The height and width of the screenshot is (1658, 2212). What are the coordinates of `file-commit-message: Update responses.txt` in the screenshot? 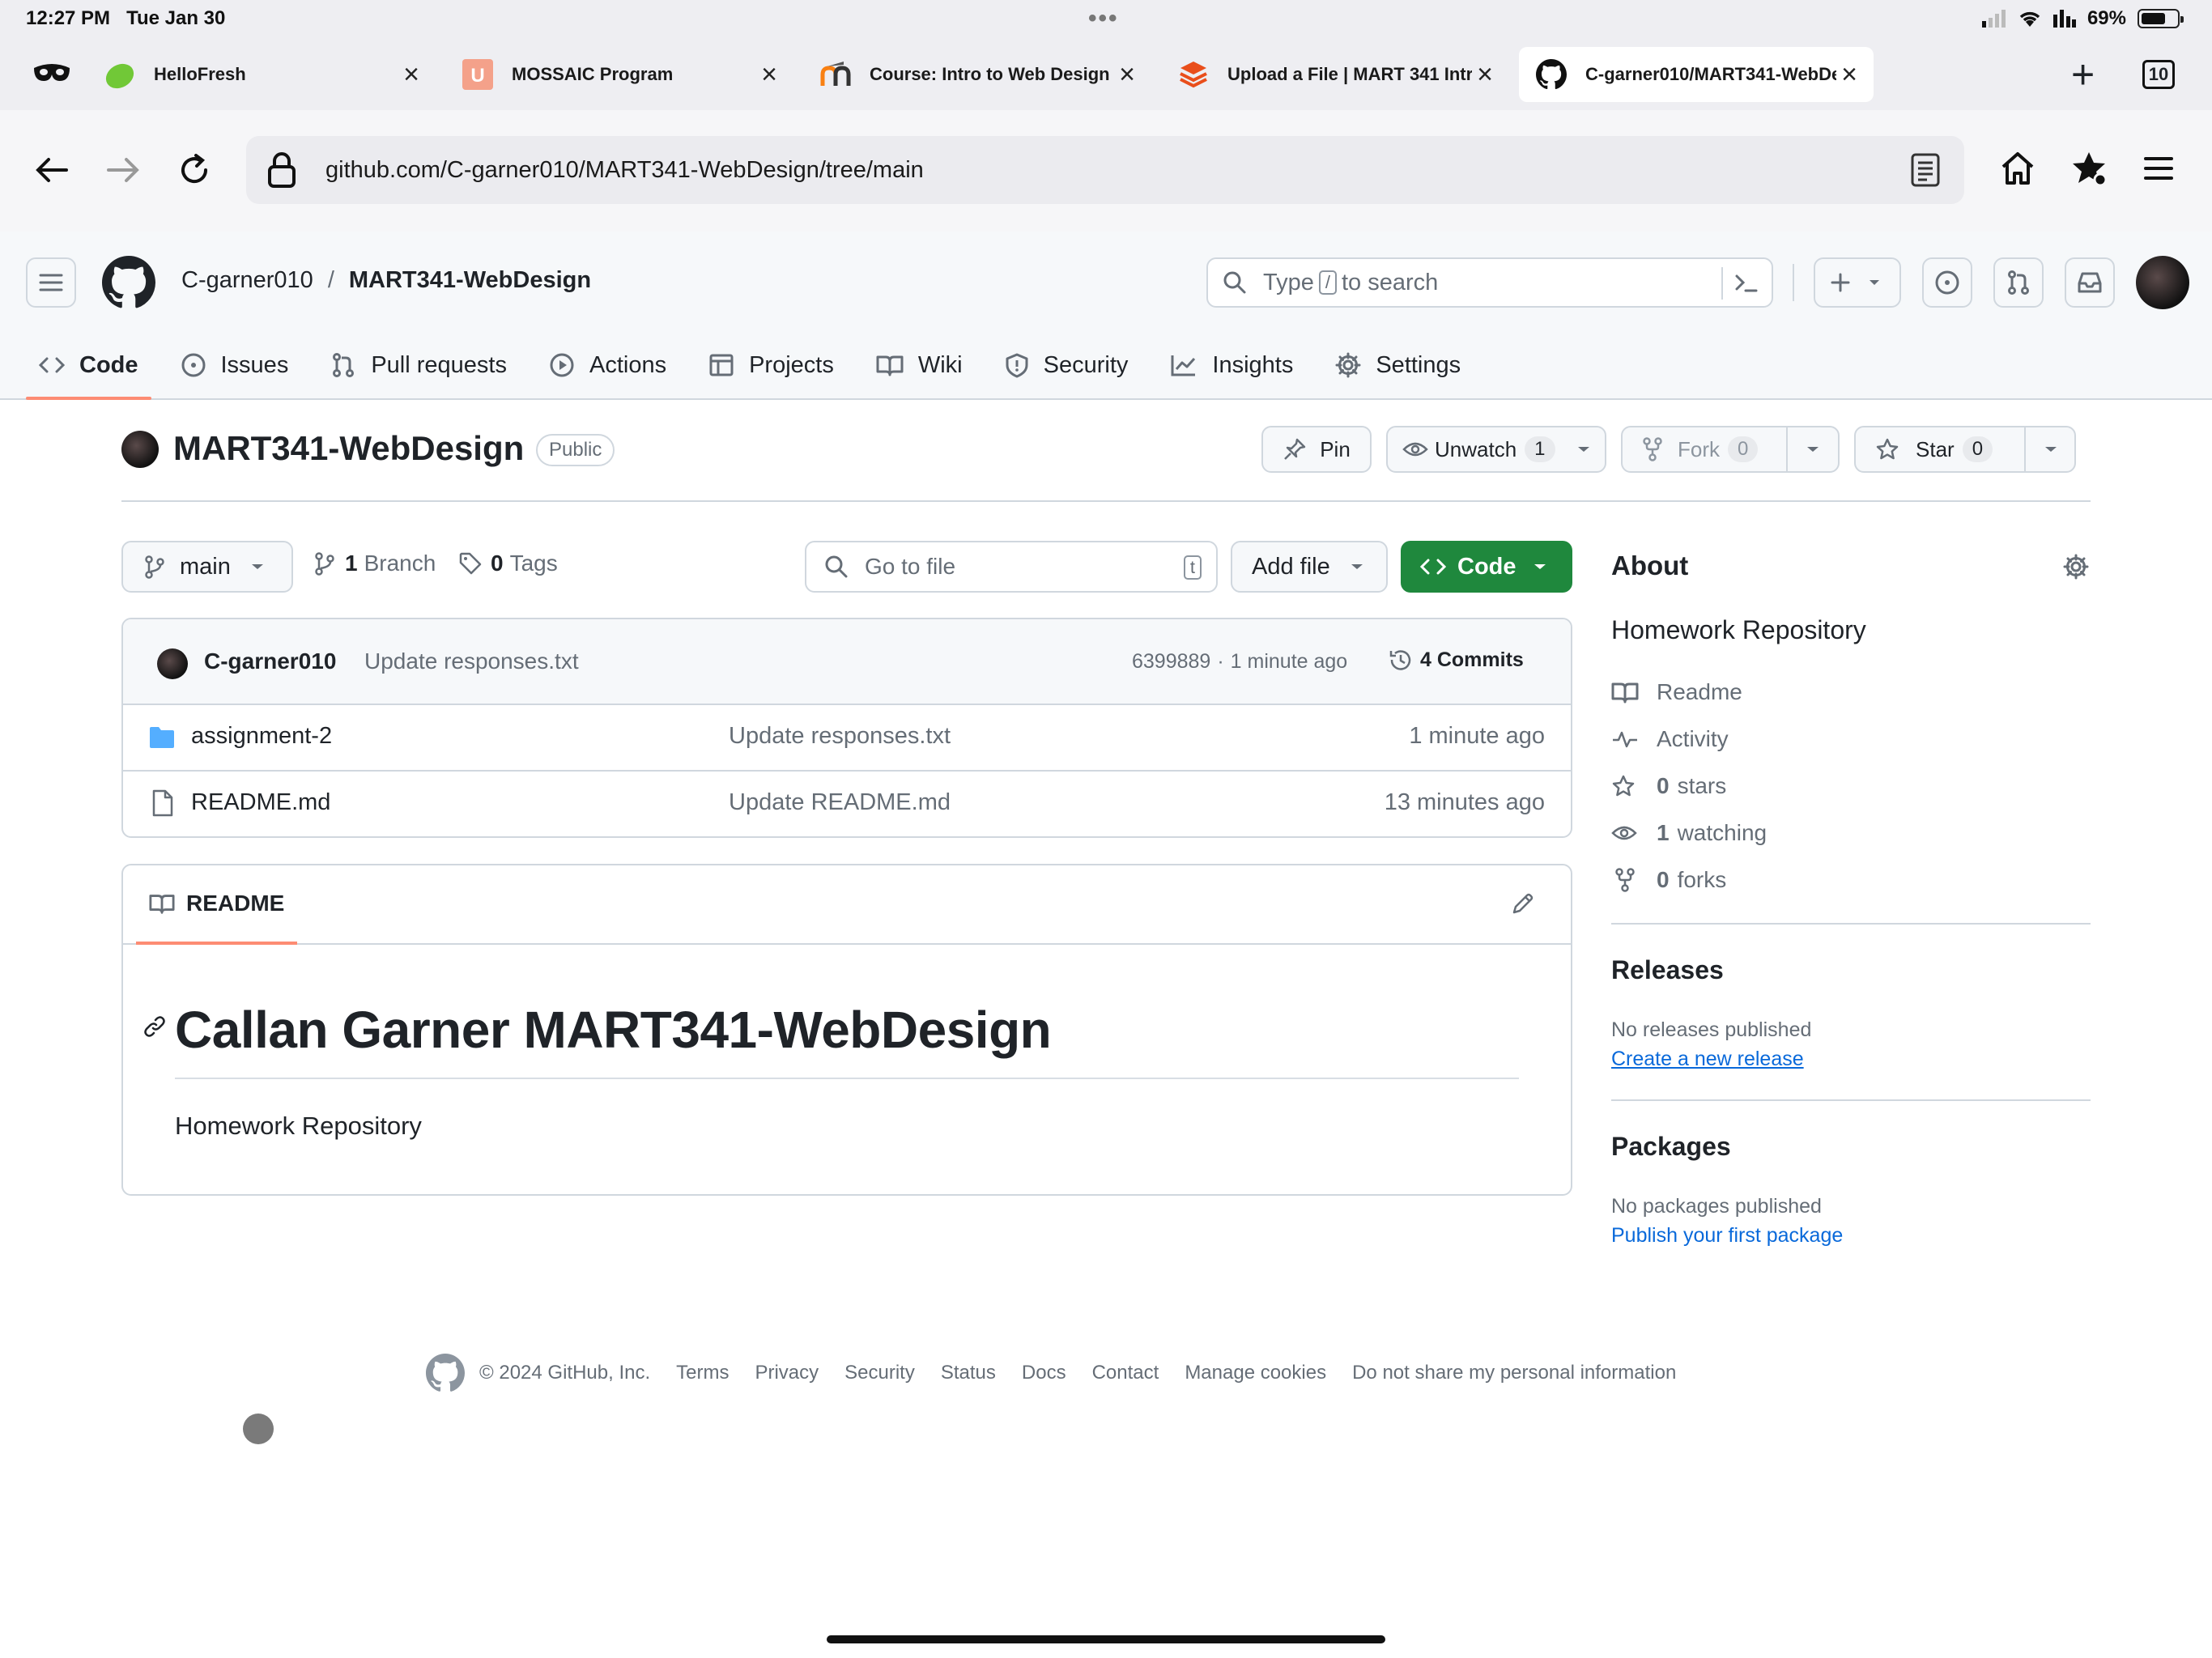 It's located at (840, 736).